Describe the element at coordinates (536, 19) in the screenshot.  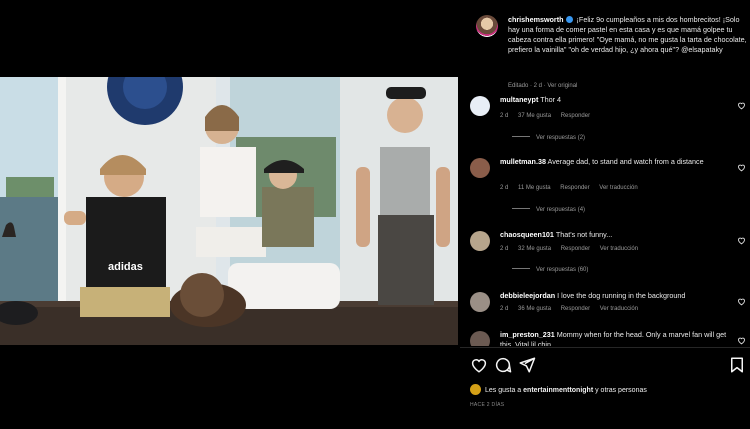
I see `author-username: chrishemsworth` at that location.